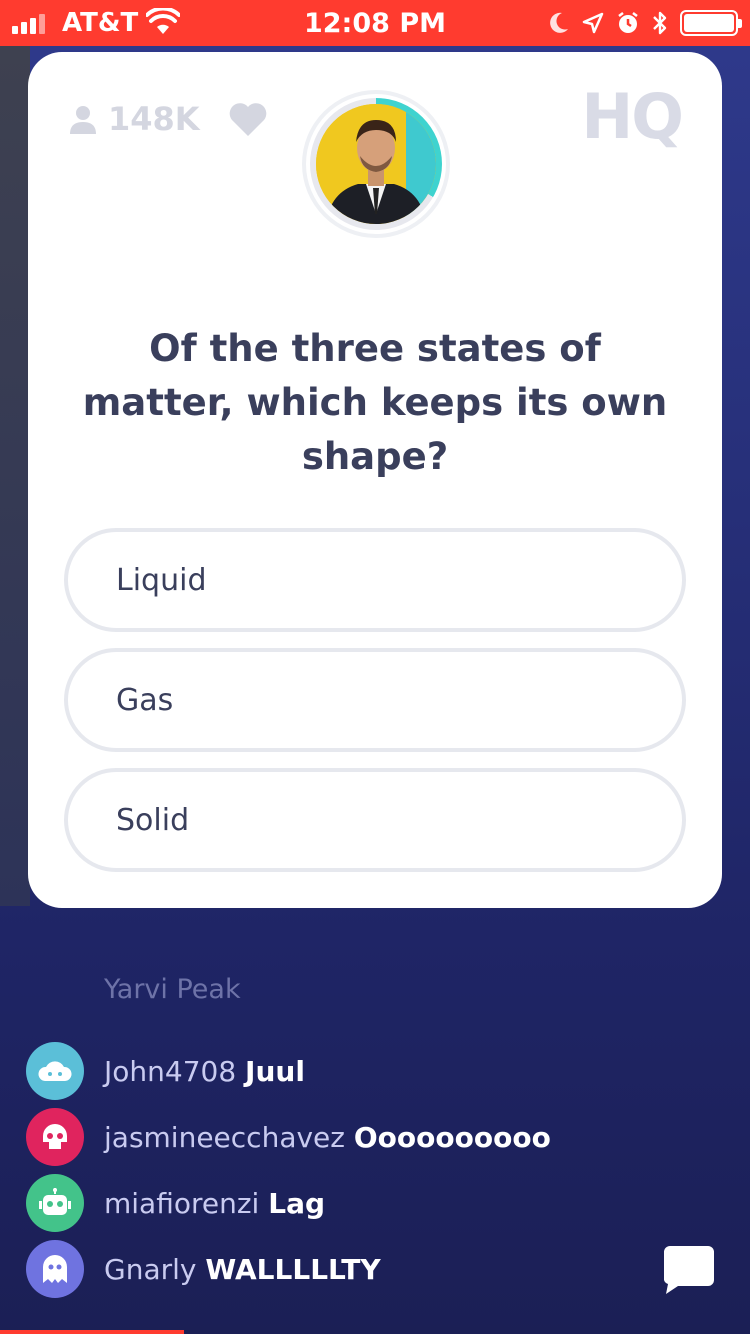  Describe the element at coordinates (83, 120) in the screenshot. I see `person-icon` at that location.